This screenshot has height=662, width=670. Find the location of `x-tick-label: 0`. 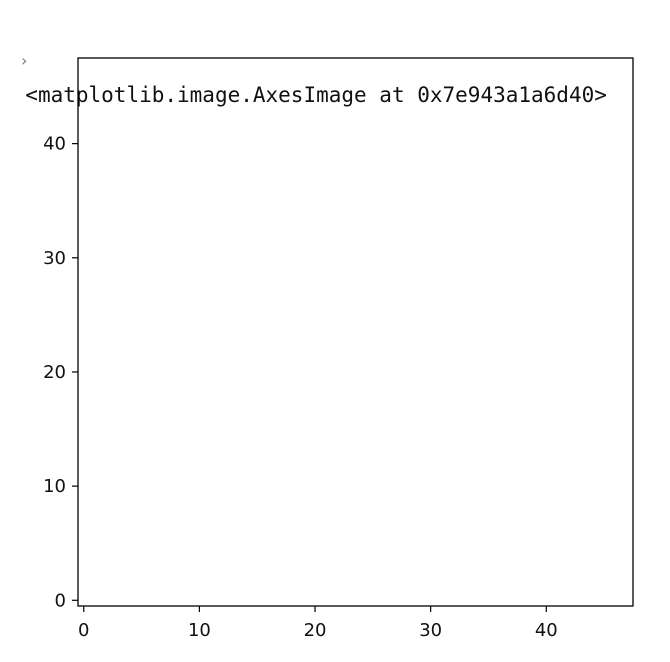

x-tick-label: 0 is located at coordinates (83, 630).